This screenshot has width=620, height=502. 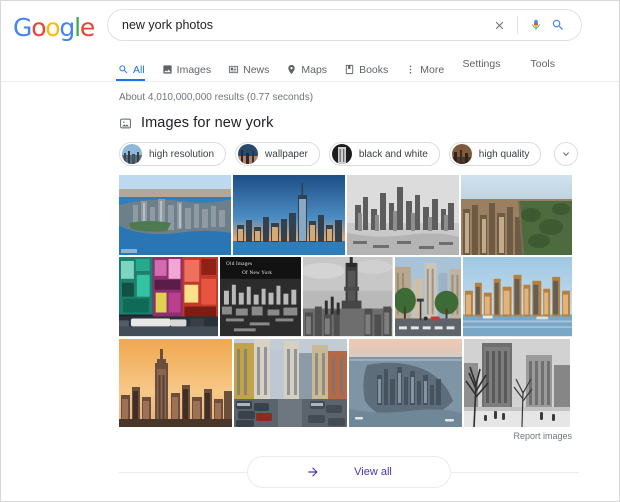 I want to click on image-grid-row: Old Images Of New York, so click(x=345, y=297).